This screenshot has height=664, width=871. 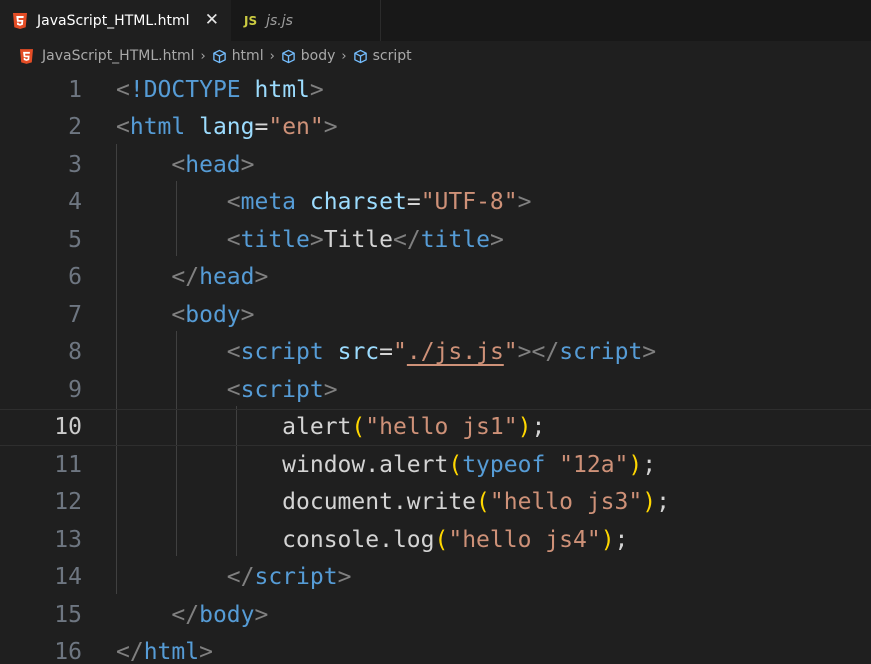 I want to click on code-token: (, so click(x=483, y=502).